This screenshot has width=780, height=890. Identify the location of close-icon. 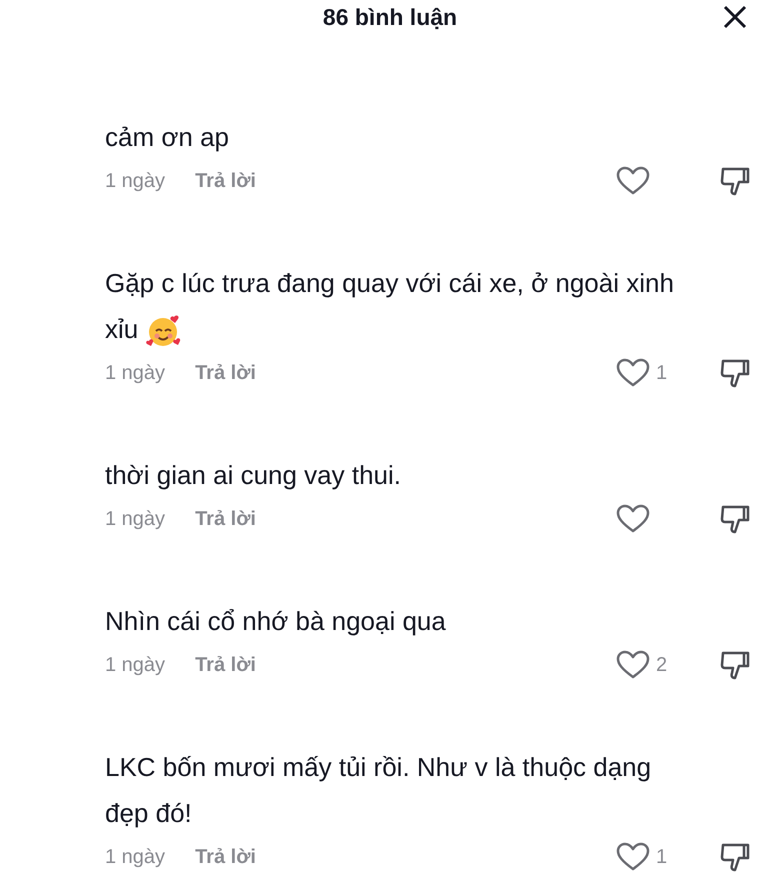
(735, 17).